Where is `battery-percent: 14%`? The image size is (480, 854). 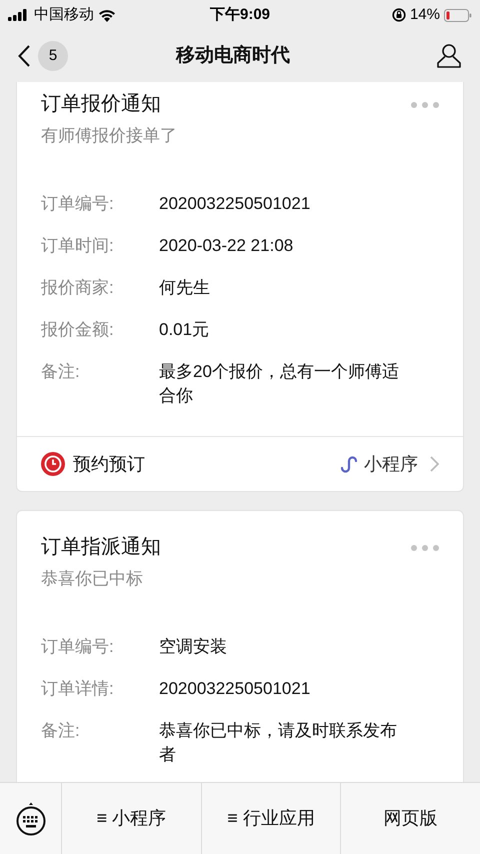
battery-percent: 14% is located at coordinates (425, 14).